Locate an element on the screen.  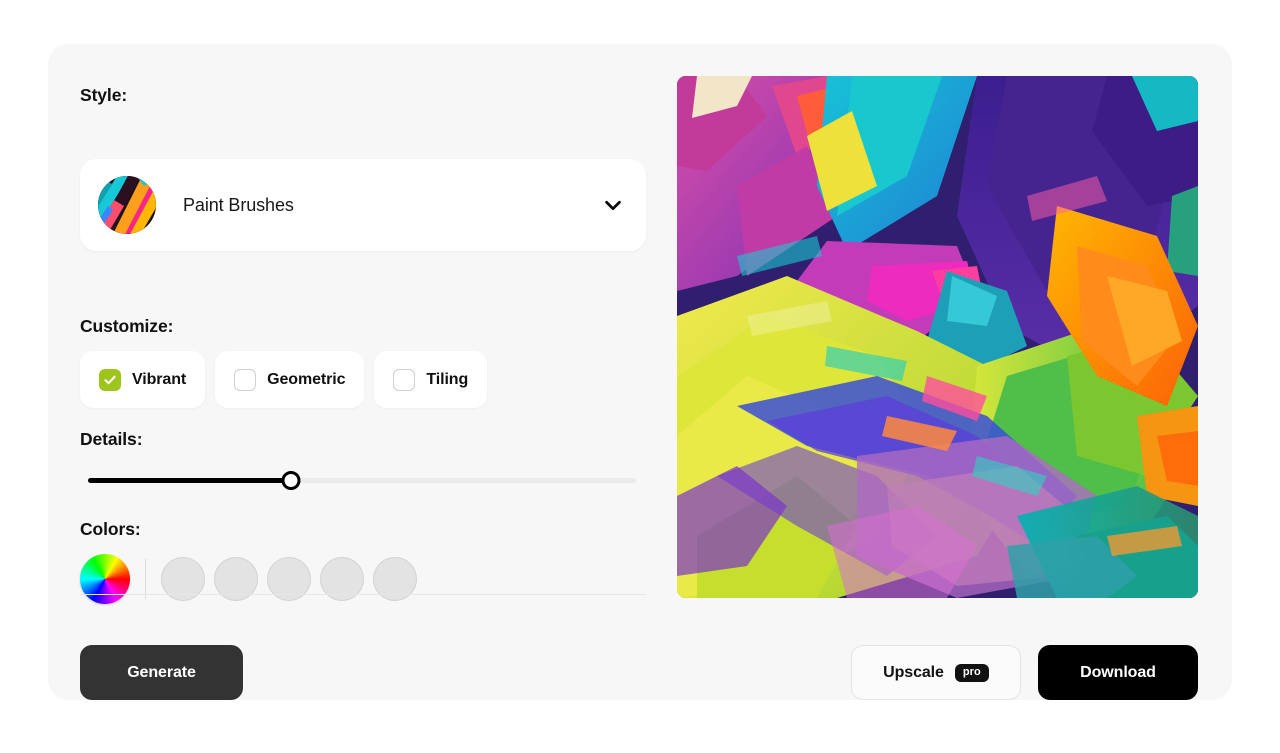
colors-row is located at coordinates (248, 579).